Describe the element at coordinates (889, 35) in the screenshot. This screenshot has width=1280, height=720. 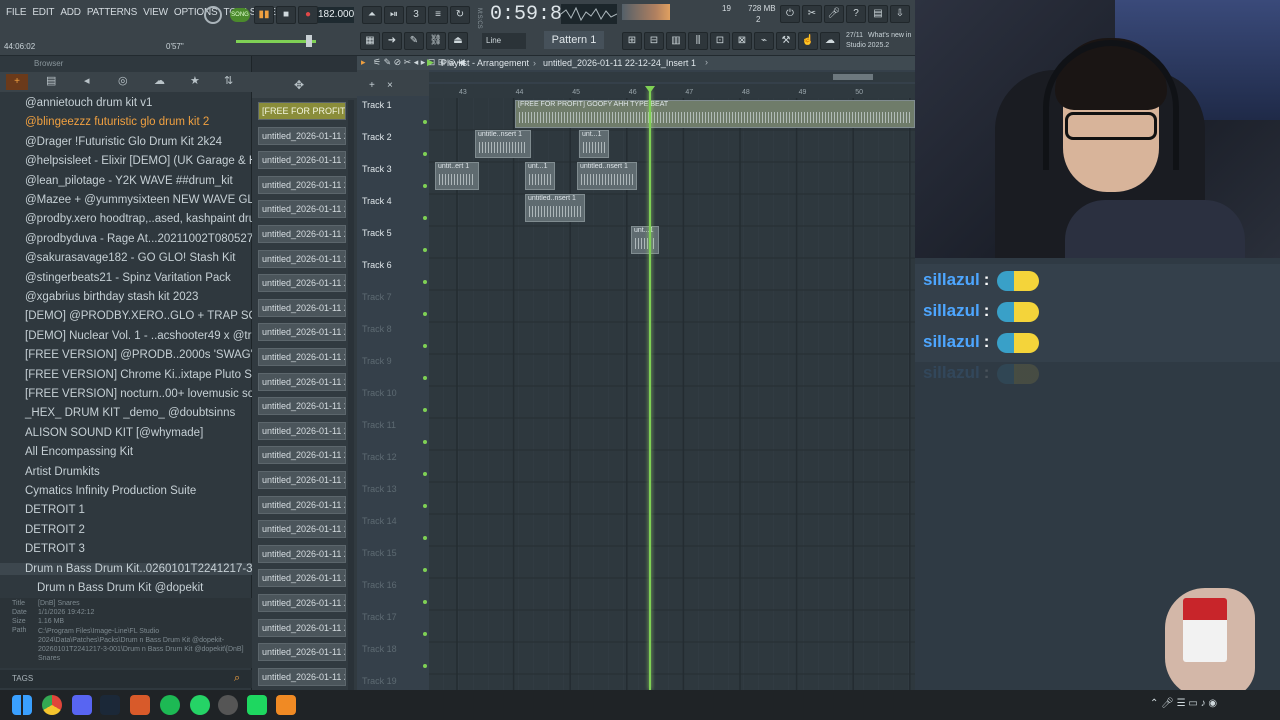
I see `news-text: What's new in` at that location.